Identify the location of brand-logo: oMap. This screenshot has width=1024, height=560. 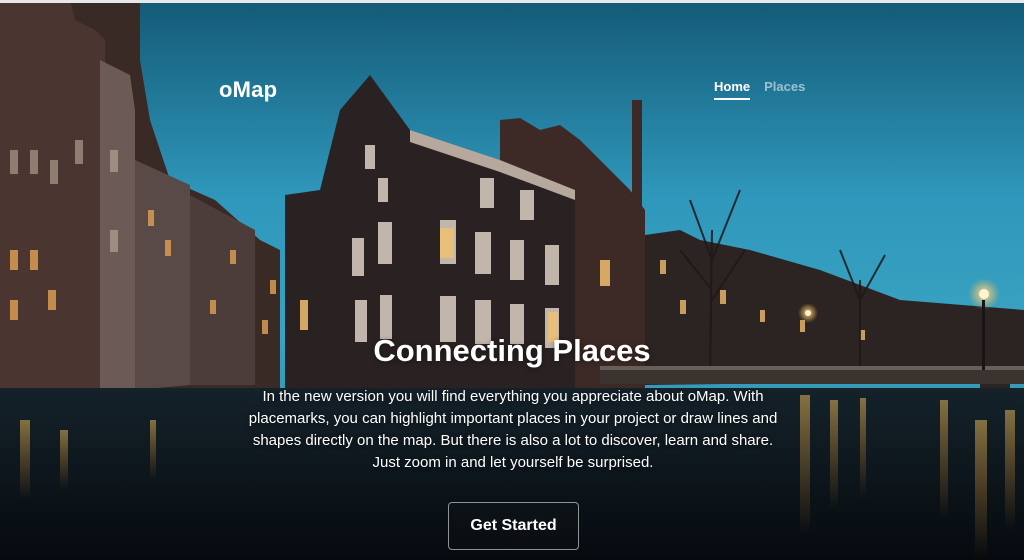
(248, 90).